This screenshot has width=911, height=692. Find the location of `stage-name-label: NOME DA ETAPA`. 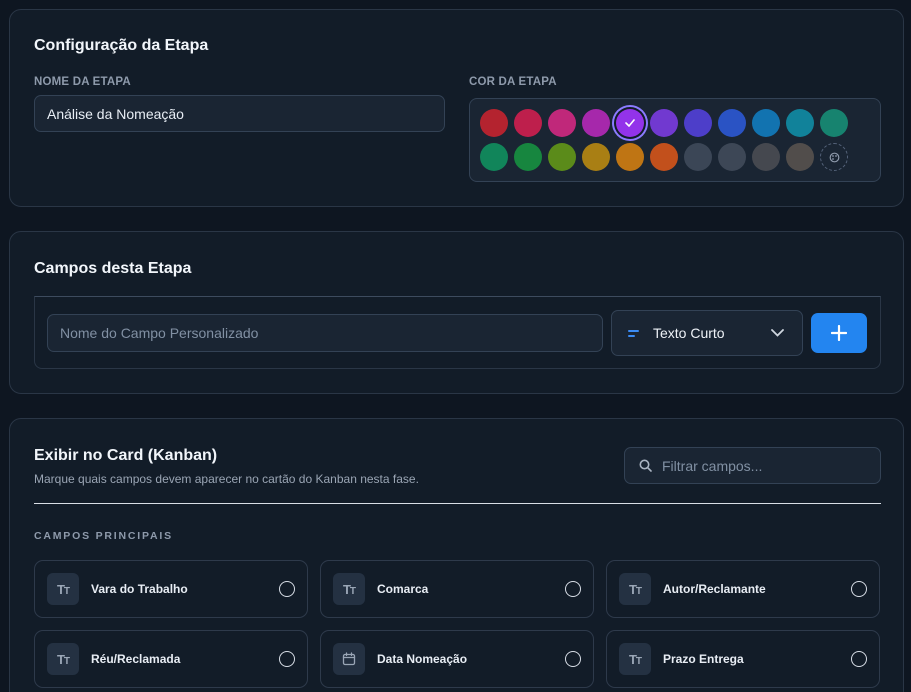

stage-name-label: NOME DA ETAPA is located at coordinates (82, 82).